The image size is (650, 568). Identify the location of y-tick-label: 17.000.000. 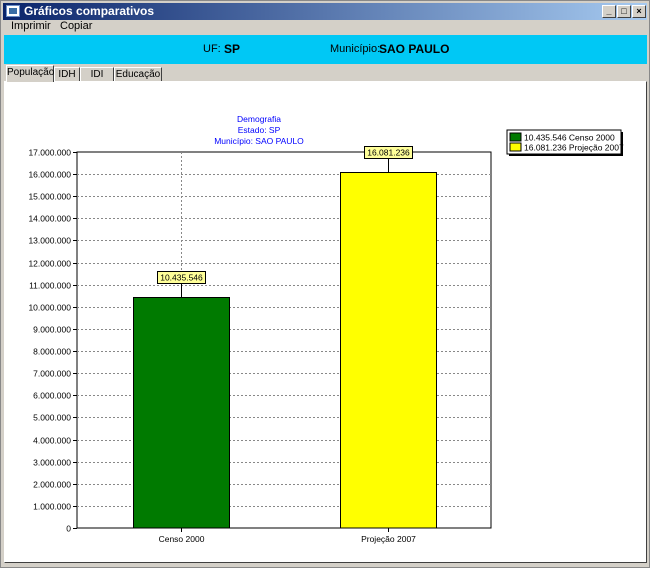
(49, 153).